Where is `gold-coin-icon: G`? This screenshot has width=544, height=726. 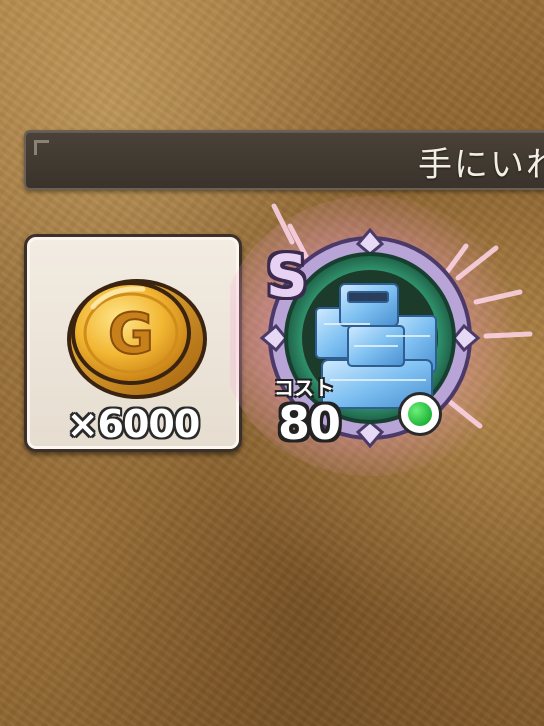
gold-coin-icon: G is located at coordinates (137, 339).